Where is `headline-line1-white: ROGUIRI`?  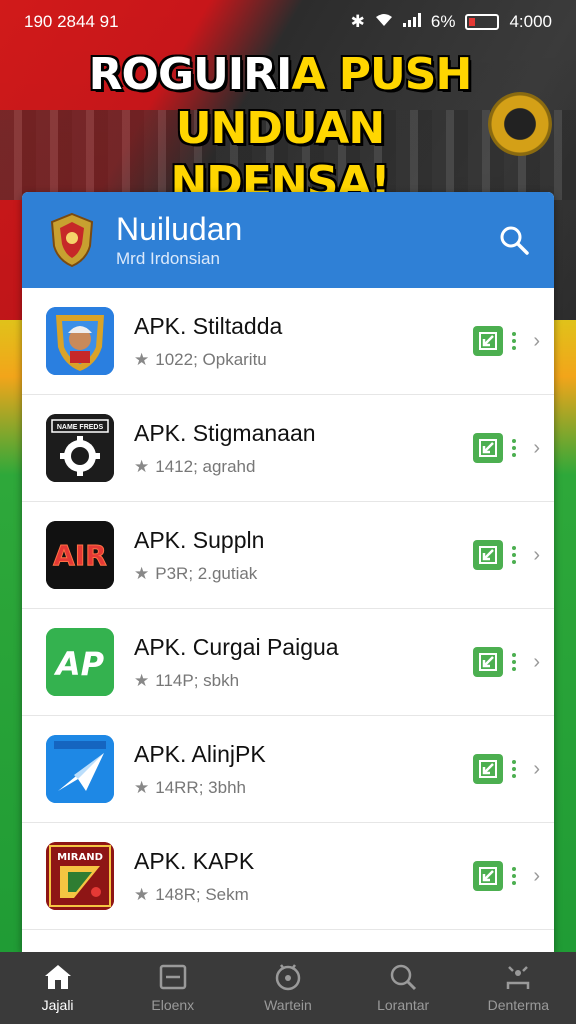 headline-line1-white: ROGUIRI is located at coordinates (190, 74).